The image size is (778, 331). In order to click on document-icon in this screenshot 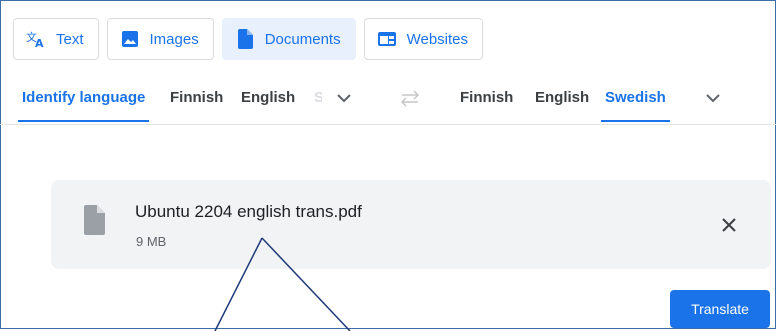, I will do `click(245, 39)`.